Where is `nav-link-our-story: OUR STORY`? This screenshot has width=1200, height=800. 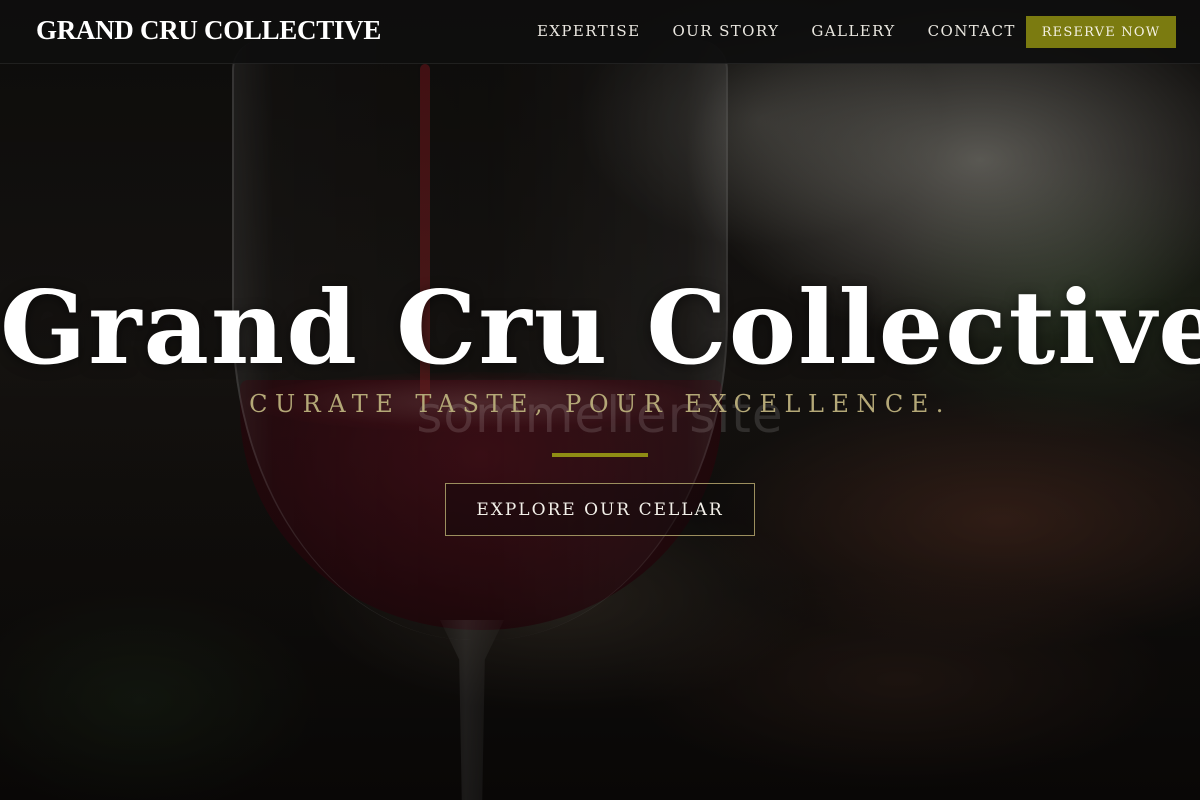 nav-link-our-story: OUR STORY is located at coordinates (725, 31).